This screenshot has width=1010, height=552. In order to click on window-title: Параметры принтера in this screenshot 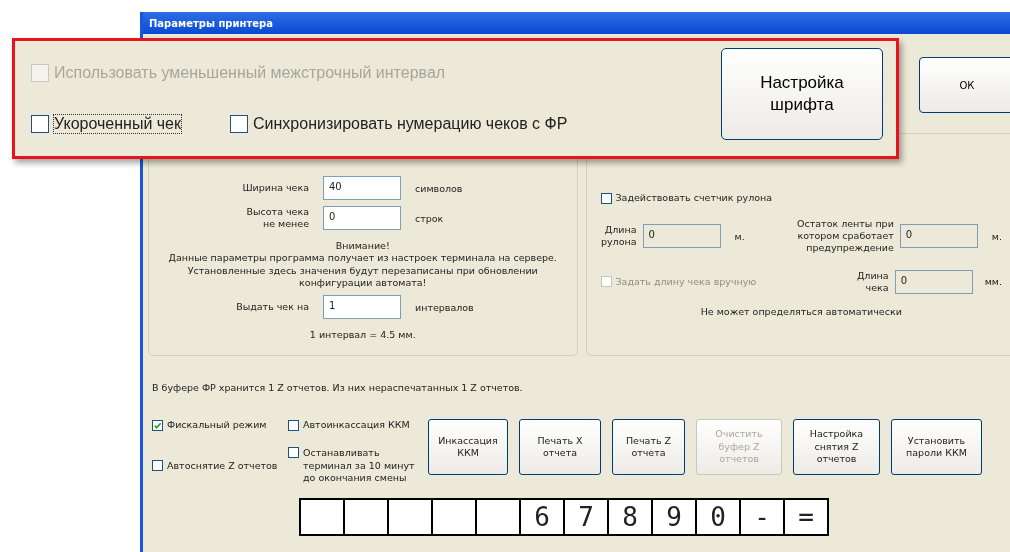, I will do `click(576, 23)`.